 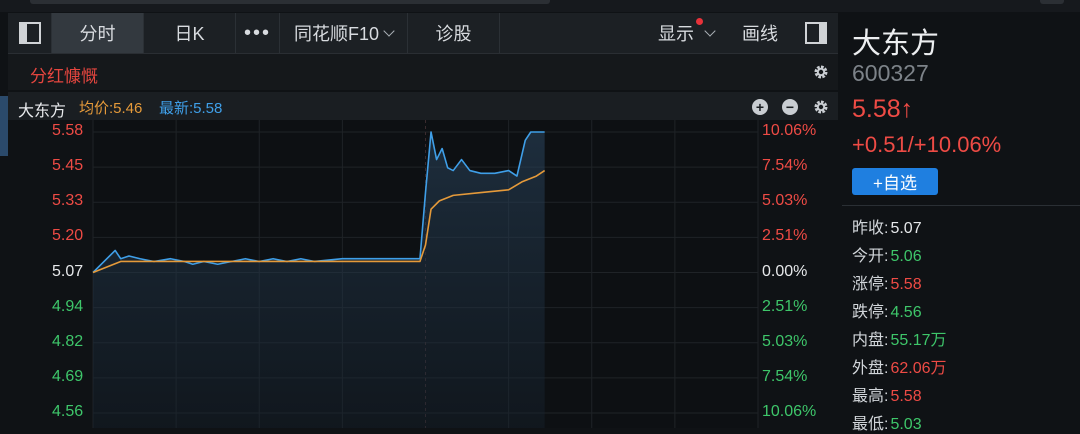 What do you see at coordinates (98, 33) in the screenshot?
I see `tab-intraday: 分时` at bounding box center [98, 33].